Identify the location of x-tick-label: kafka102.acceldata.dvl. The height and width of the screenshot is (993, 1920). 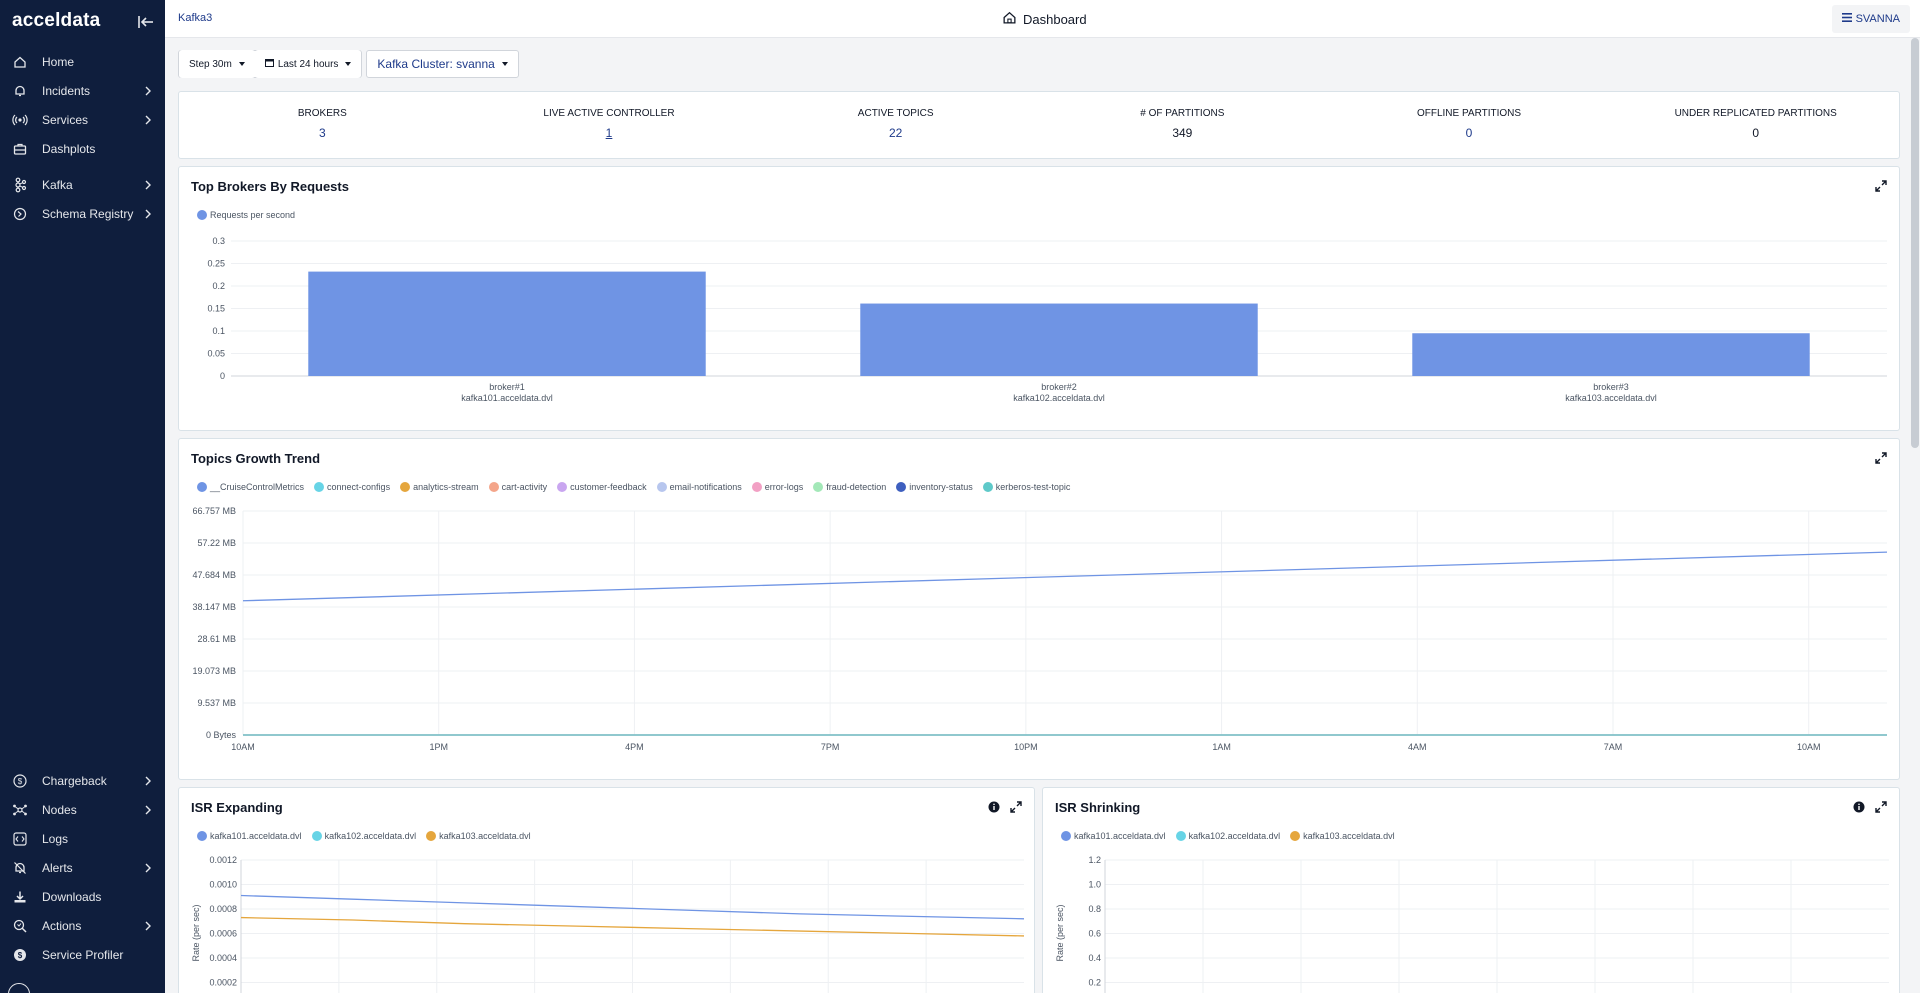
(1059, 398).